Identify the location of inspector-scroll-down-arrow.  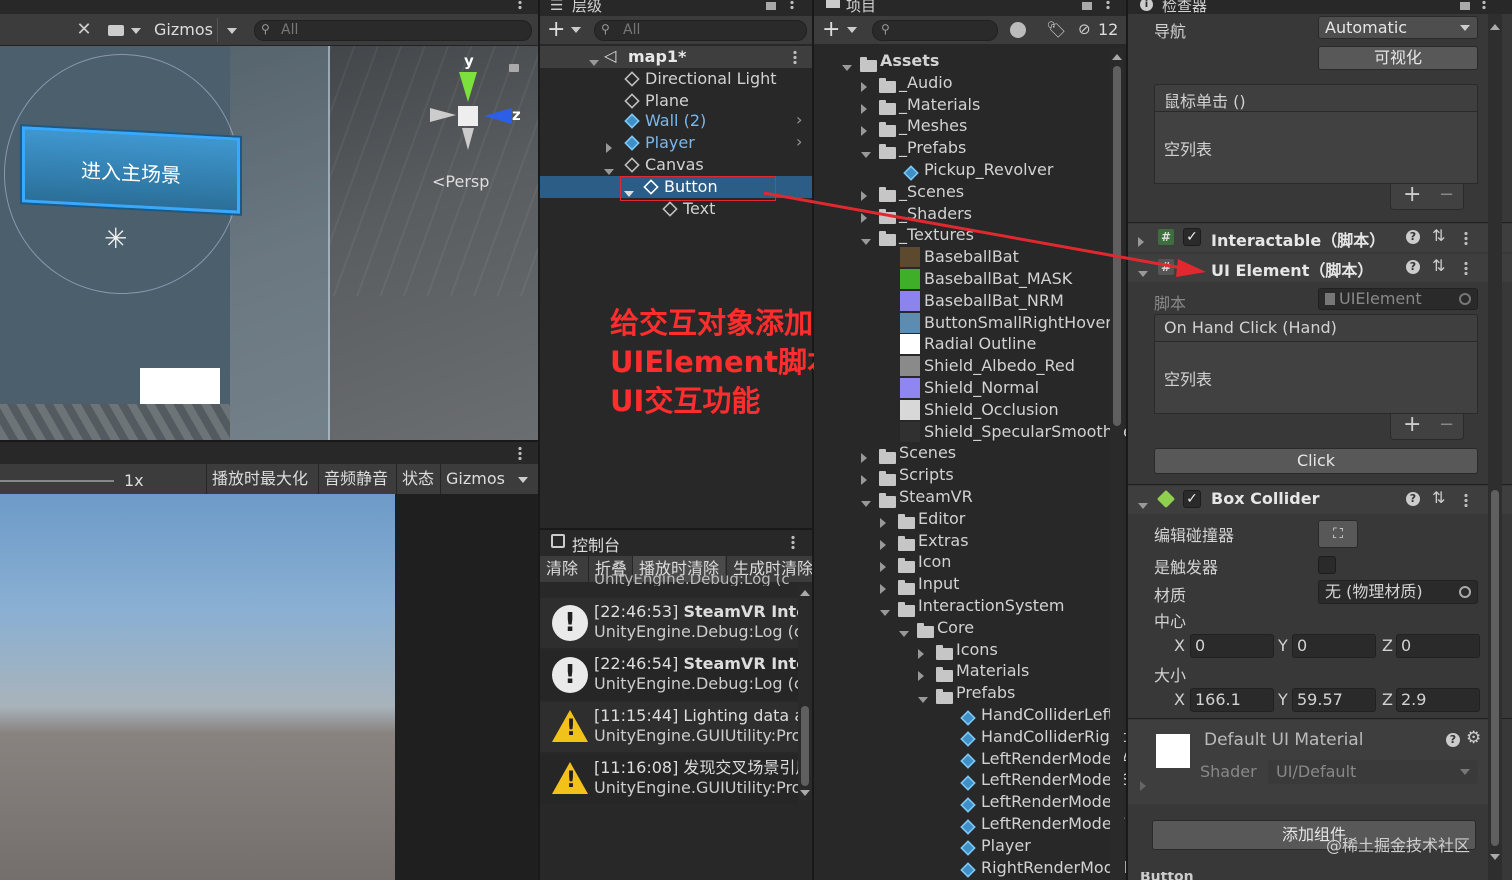
(1495, 857).